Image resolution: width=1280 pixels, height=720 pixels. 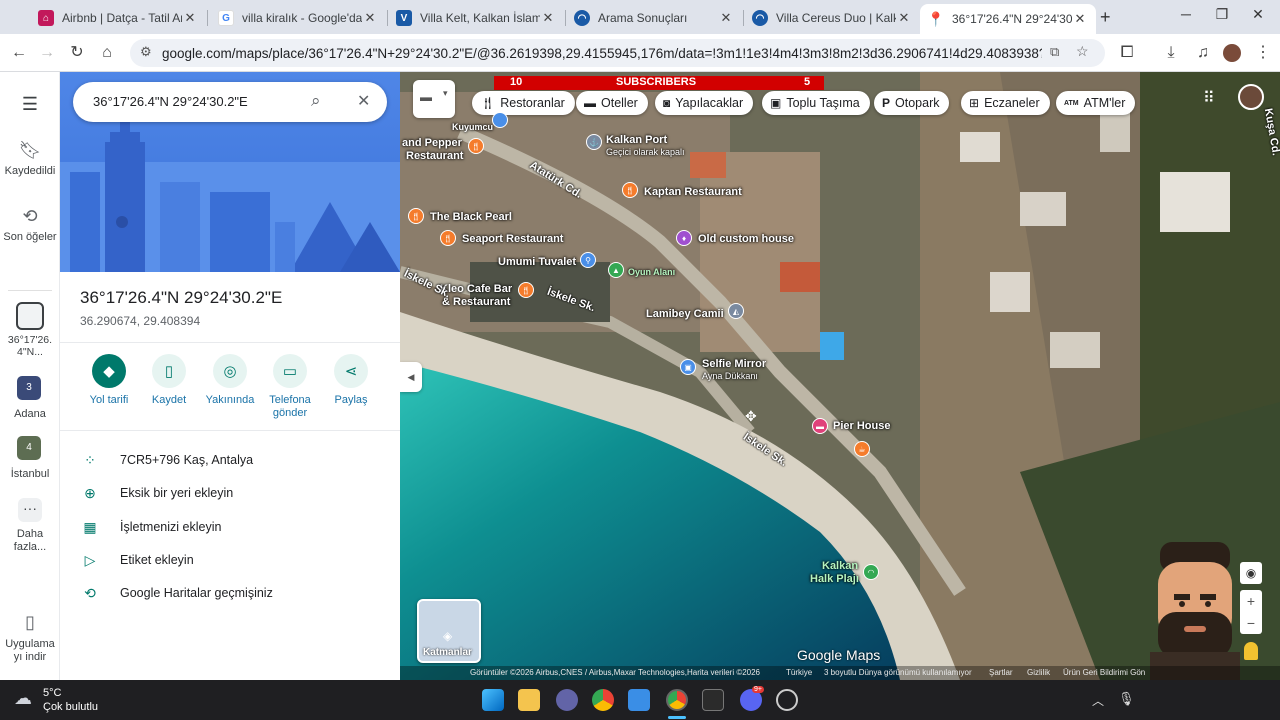 I want to click on extensions-icon: ⧠, so click(x=1127, y=53).